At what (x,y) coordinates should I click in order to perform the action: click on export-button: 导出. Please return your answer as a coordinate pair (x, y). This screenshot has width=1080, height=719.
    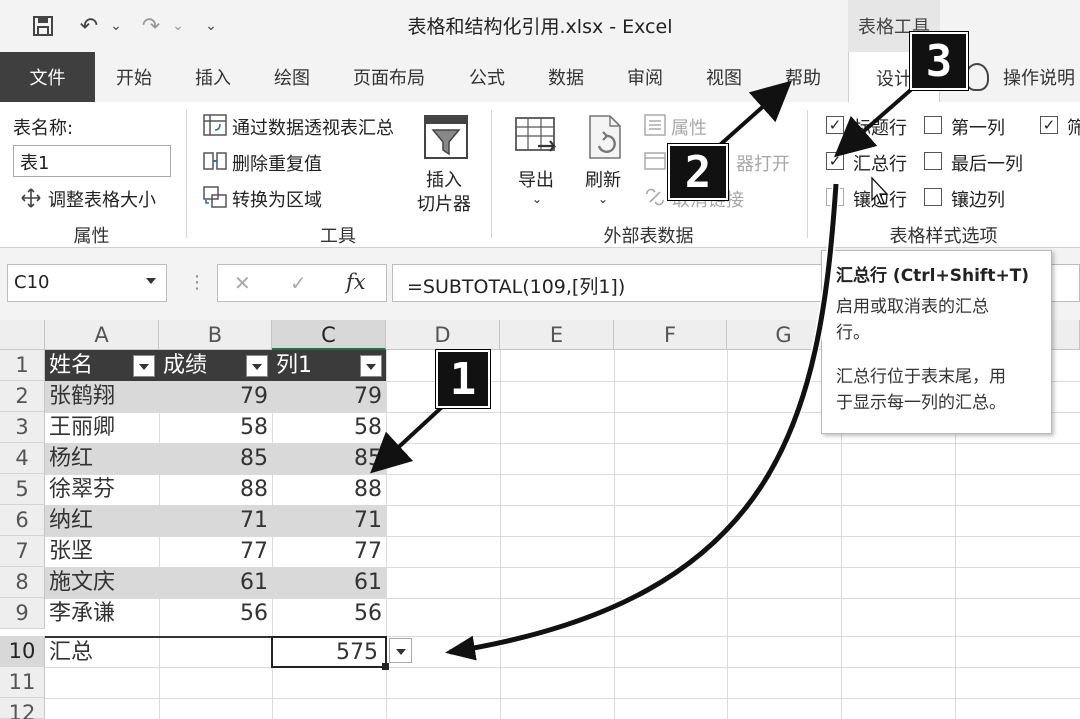
    Looking at the image, I should click on (536, 179).